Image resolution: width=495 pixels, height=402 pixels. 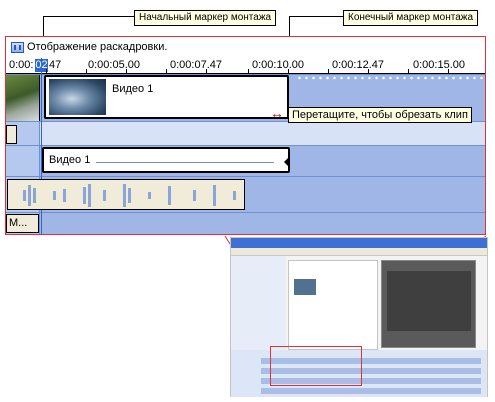 What do you see at coordinates (23, 161) in the screenshot?
I see `overlay-track-header` at bounding box center [23, 161].